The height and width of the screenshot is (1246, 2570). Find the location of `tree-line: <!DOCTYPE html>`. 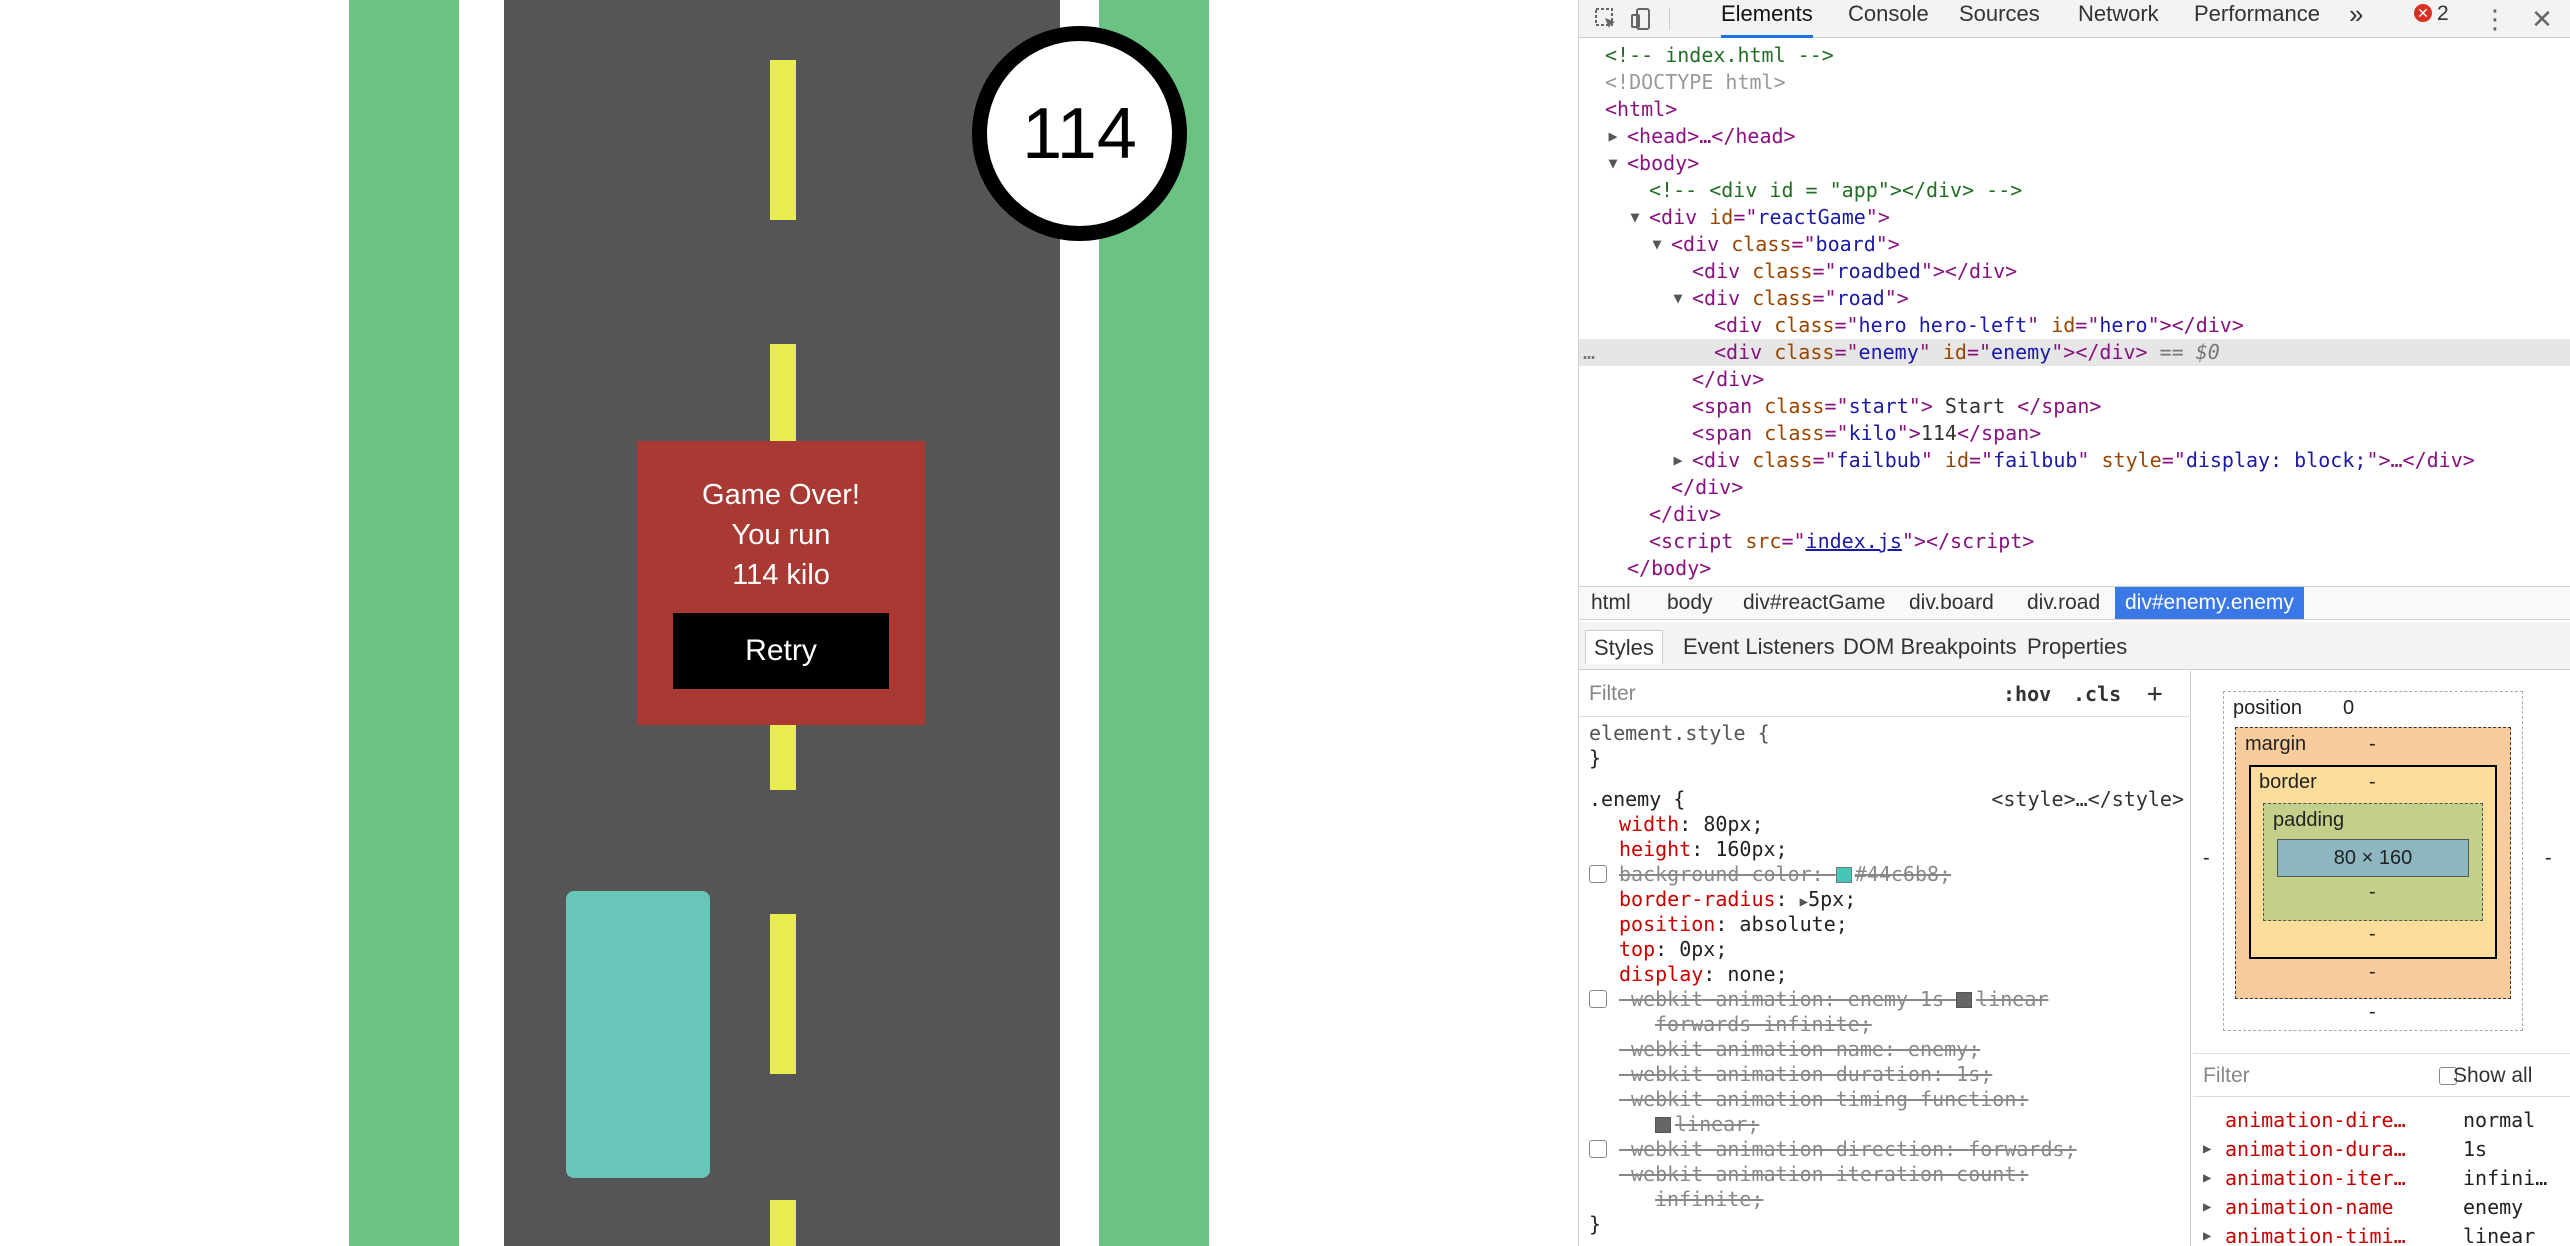

tree-line: <!DOCTYPE html> is located at coordinates (1695, 82).